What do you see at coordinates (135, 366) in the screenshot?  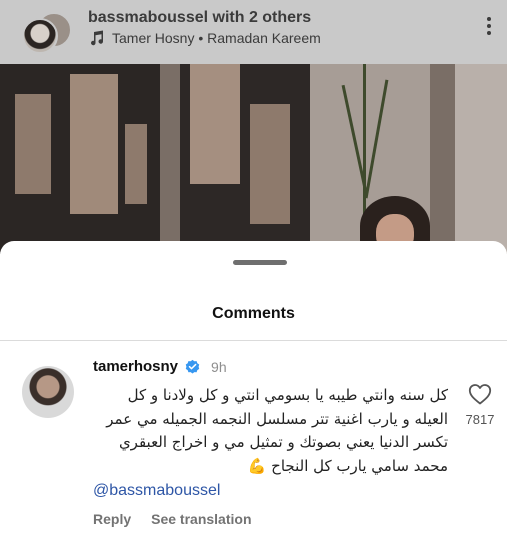 I see `comment-username: tamerhosny` at bounding box center [135, 366].